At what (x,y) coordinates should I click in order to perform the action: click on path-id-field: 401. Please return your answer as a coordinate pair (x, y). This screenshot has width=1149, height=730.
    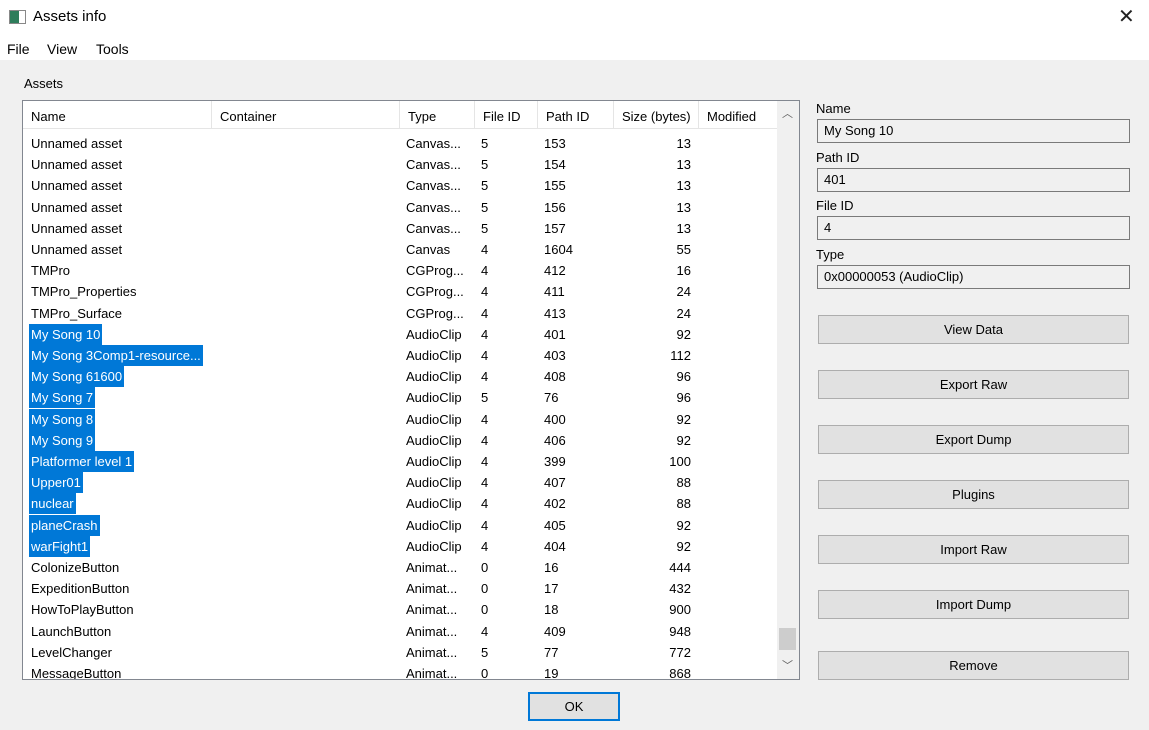
    Looking at the image, I should click on (973, 180).